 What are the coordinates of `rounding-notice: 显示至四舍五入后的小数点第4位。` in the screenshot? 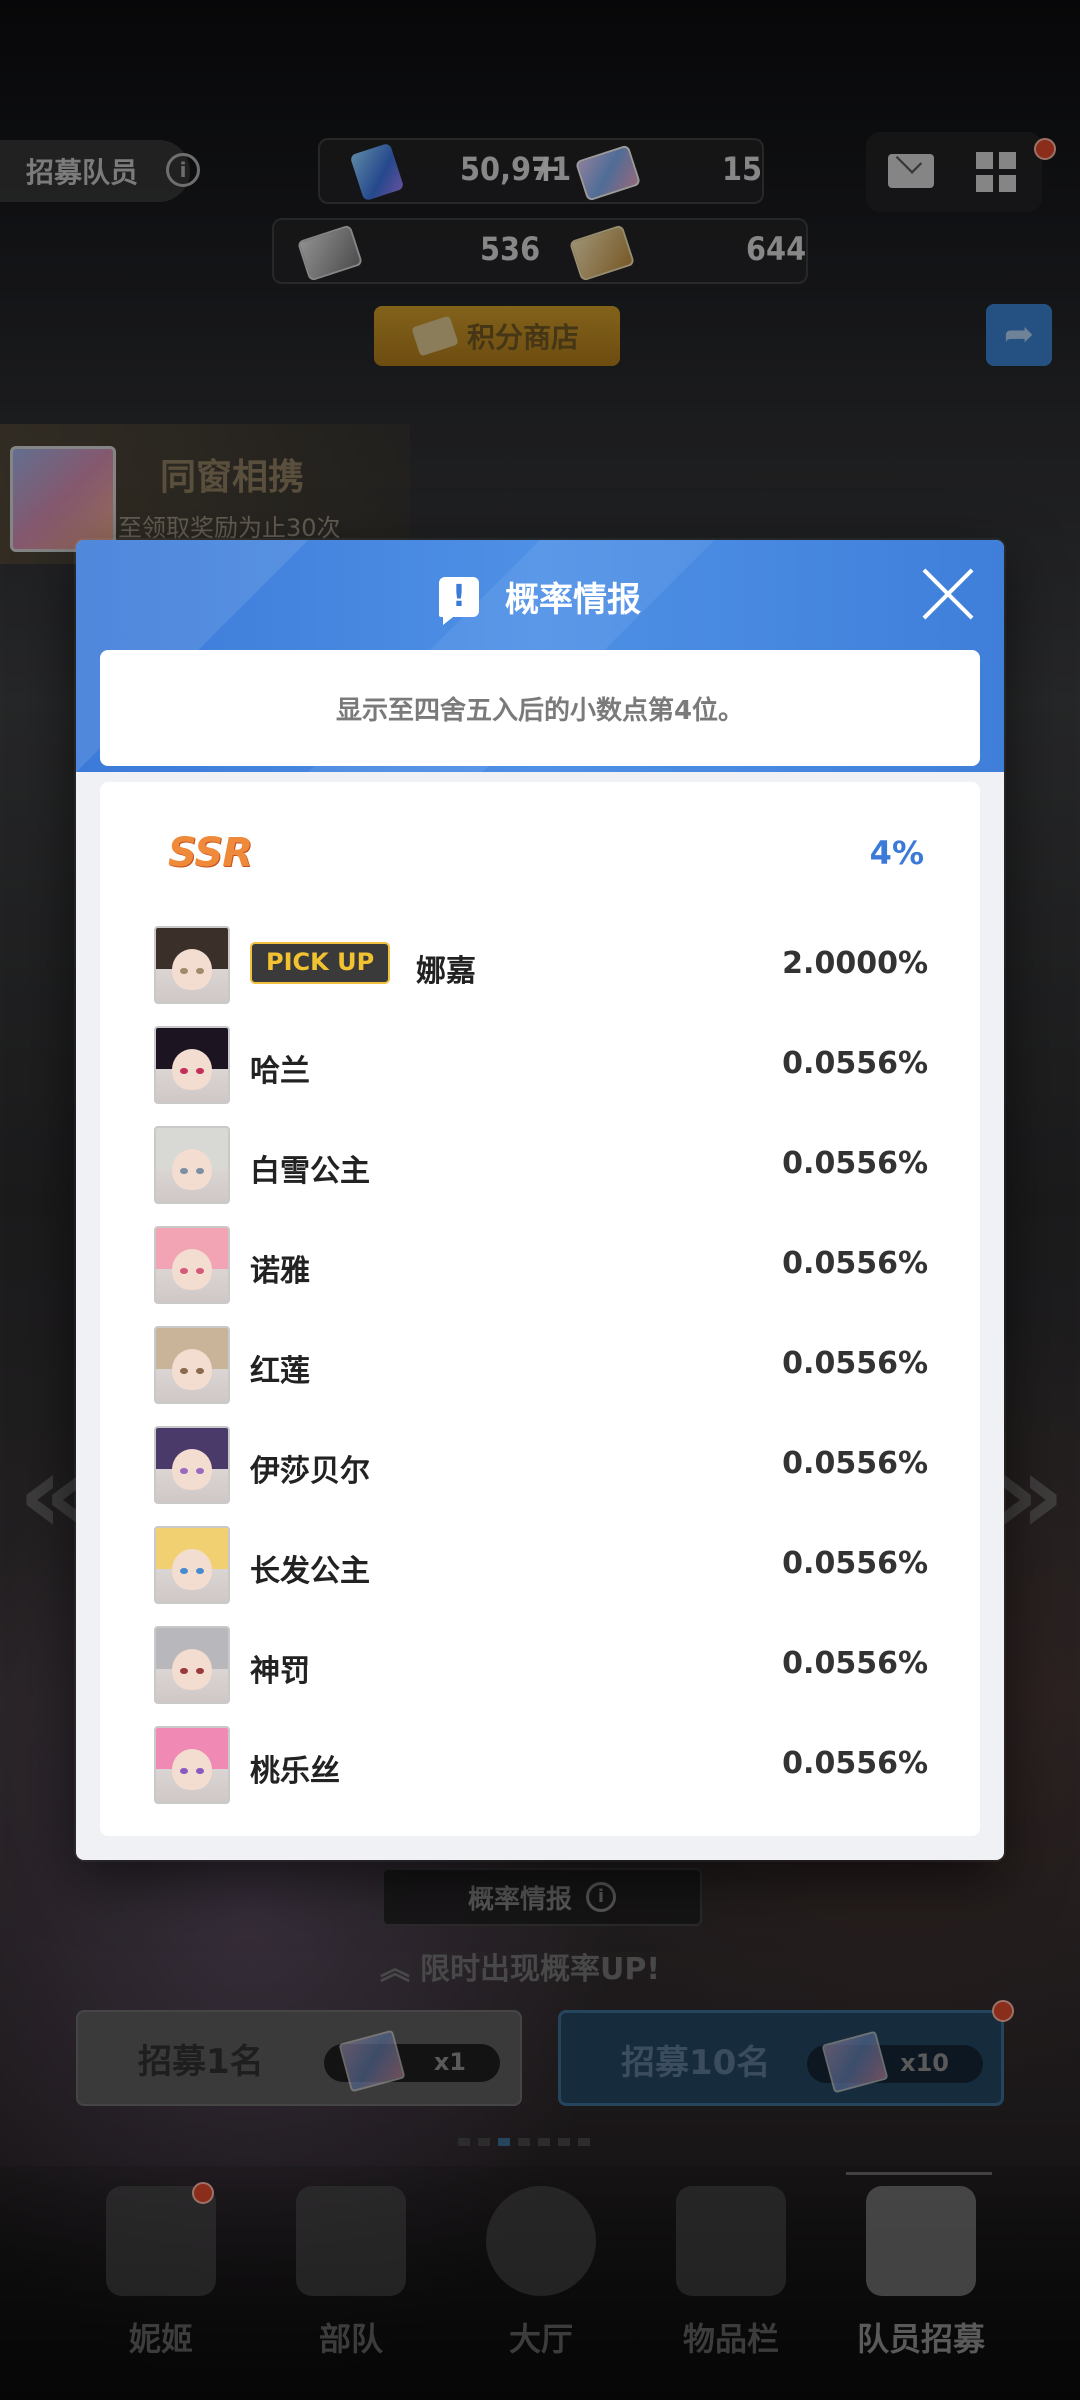 It's located at (540, 708).